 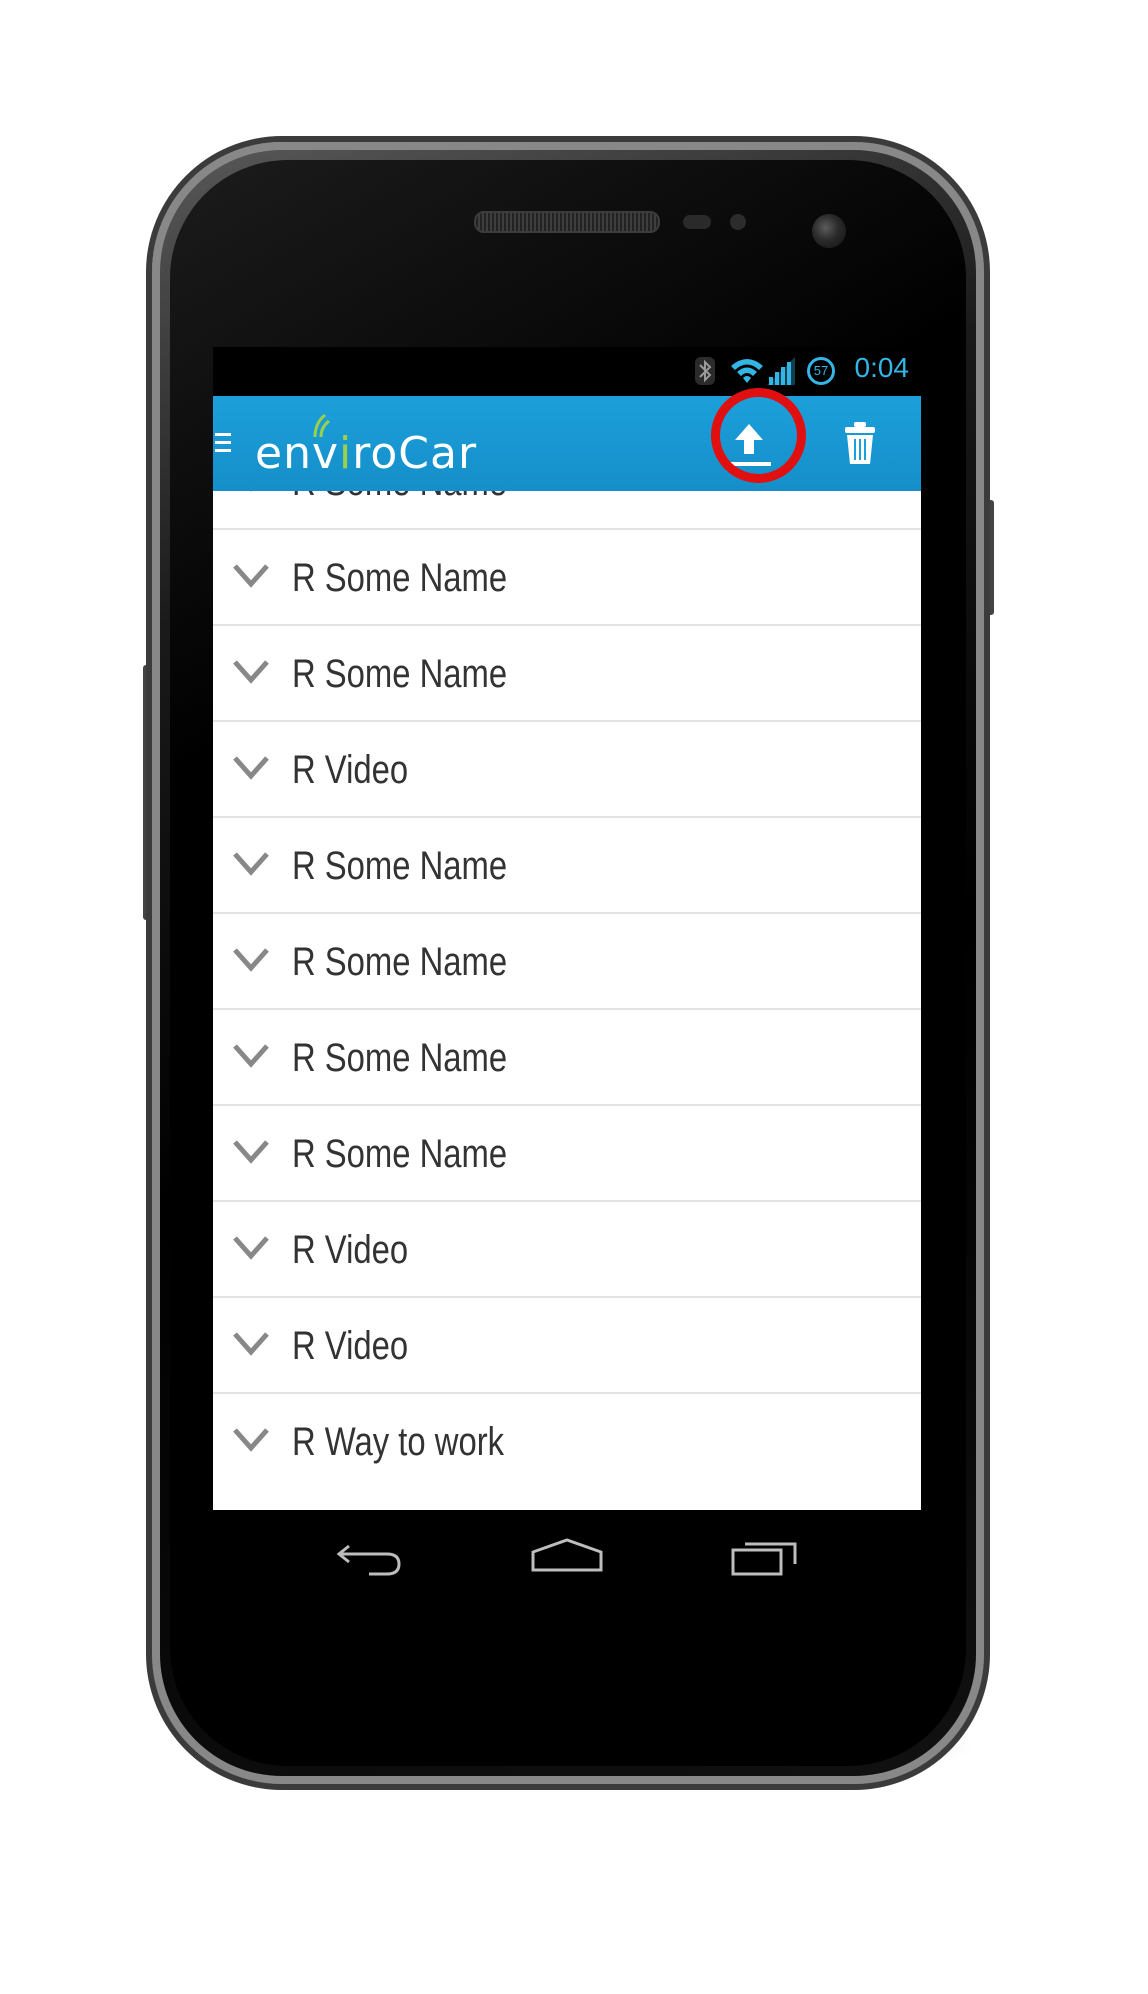 What do you see at coordinates (567, 222) in the screenshot?
I see `earpiece-speaker` at bounding box center [567, 222].